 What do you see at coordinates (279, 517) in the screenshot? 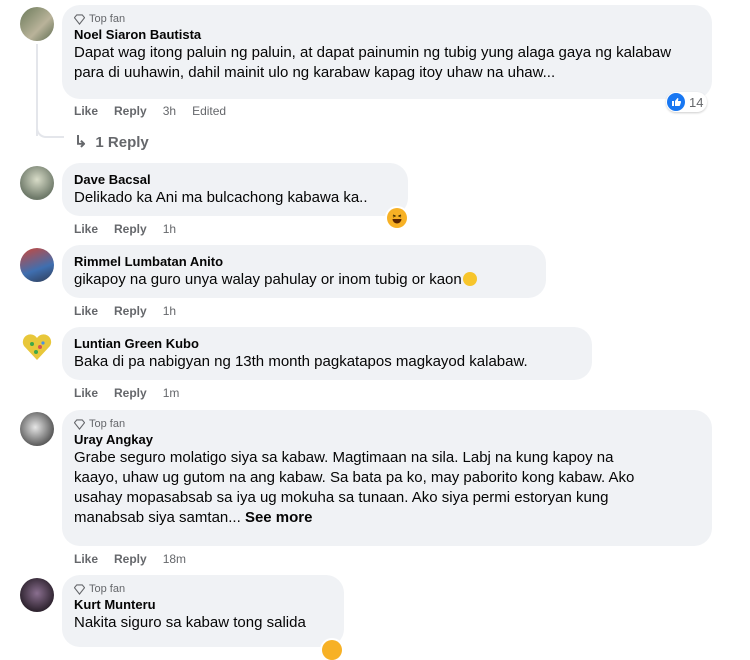
I see `see-more-link: See more` at bounding box center [279, 517].